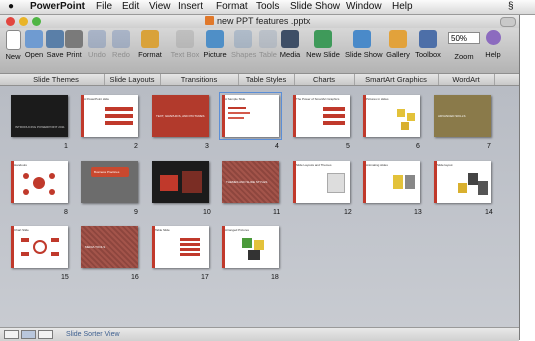 Image resolution: width=535 pixels, height=341 pixels. I want to click on table-button: Table, so click(268, 44).